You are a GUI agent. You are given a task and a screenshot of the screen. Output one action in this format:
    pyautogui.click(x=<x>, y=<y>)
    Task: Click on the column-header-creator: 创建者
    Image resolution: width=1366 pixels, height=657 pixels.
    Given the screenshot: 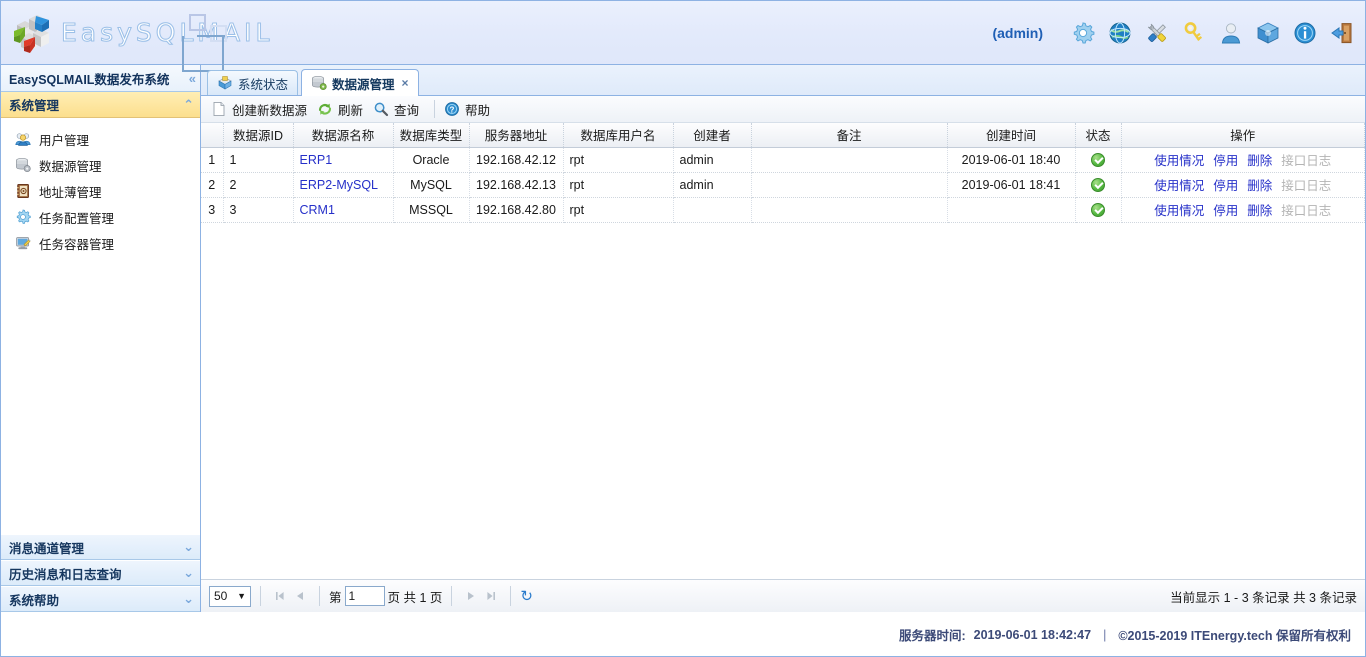 What is the action you would take?
    pyautogui.click(x=712, y=135)
    